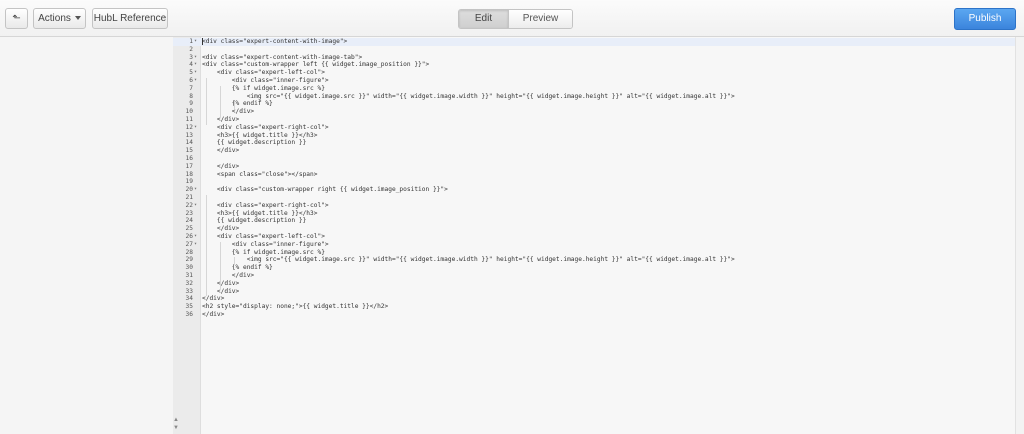  What do you see at coordinates (189, 275) in the screenshot?
I see `line-number: 31` at bounding box center [189, 275].